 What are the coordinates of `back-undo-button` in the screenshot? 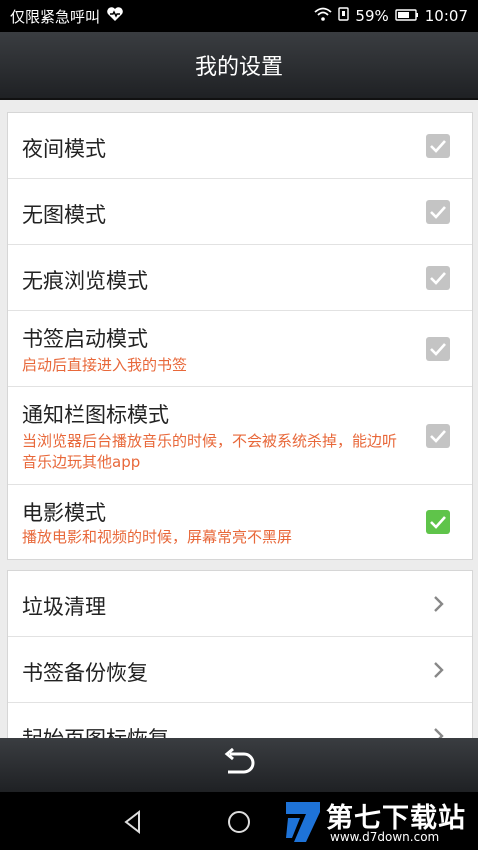 It's located at (239, 764).